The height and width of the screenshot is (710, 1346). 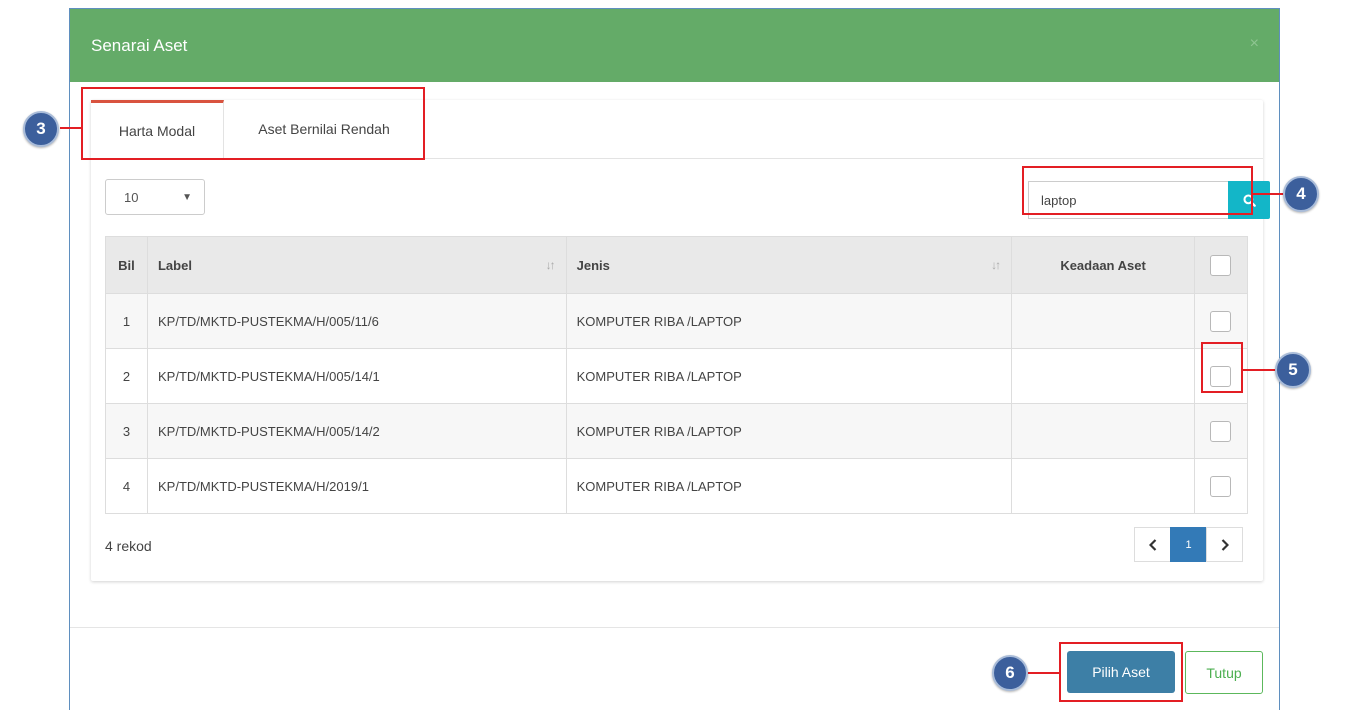 I want to click on chevron-left-icon, so click(x=1152, y=544).